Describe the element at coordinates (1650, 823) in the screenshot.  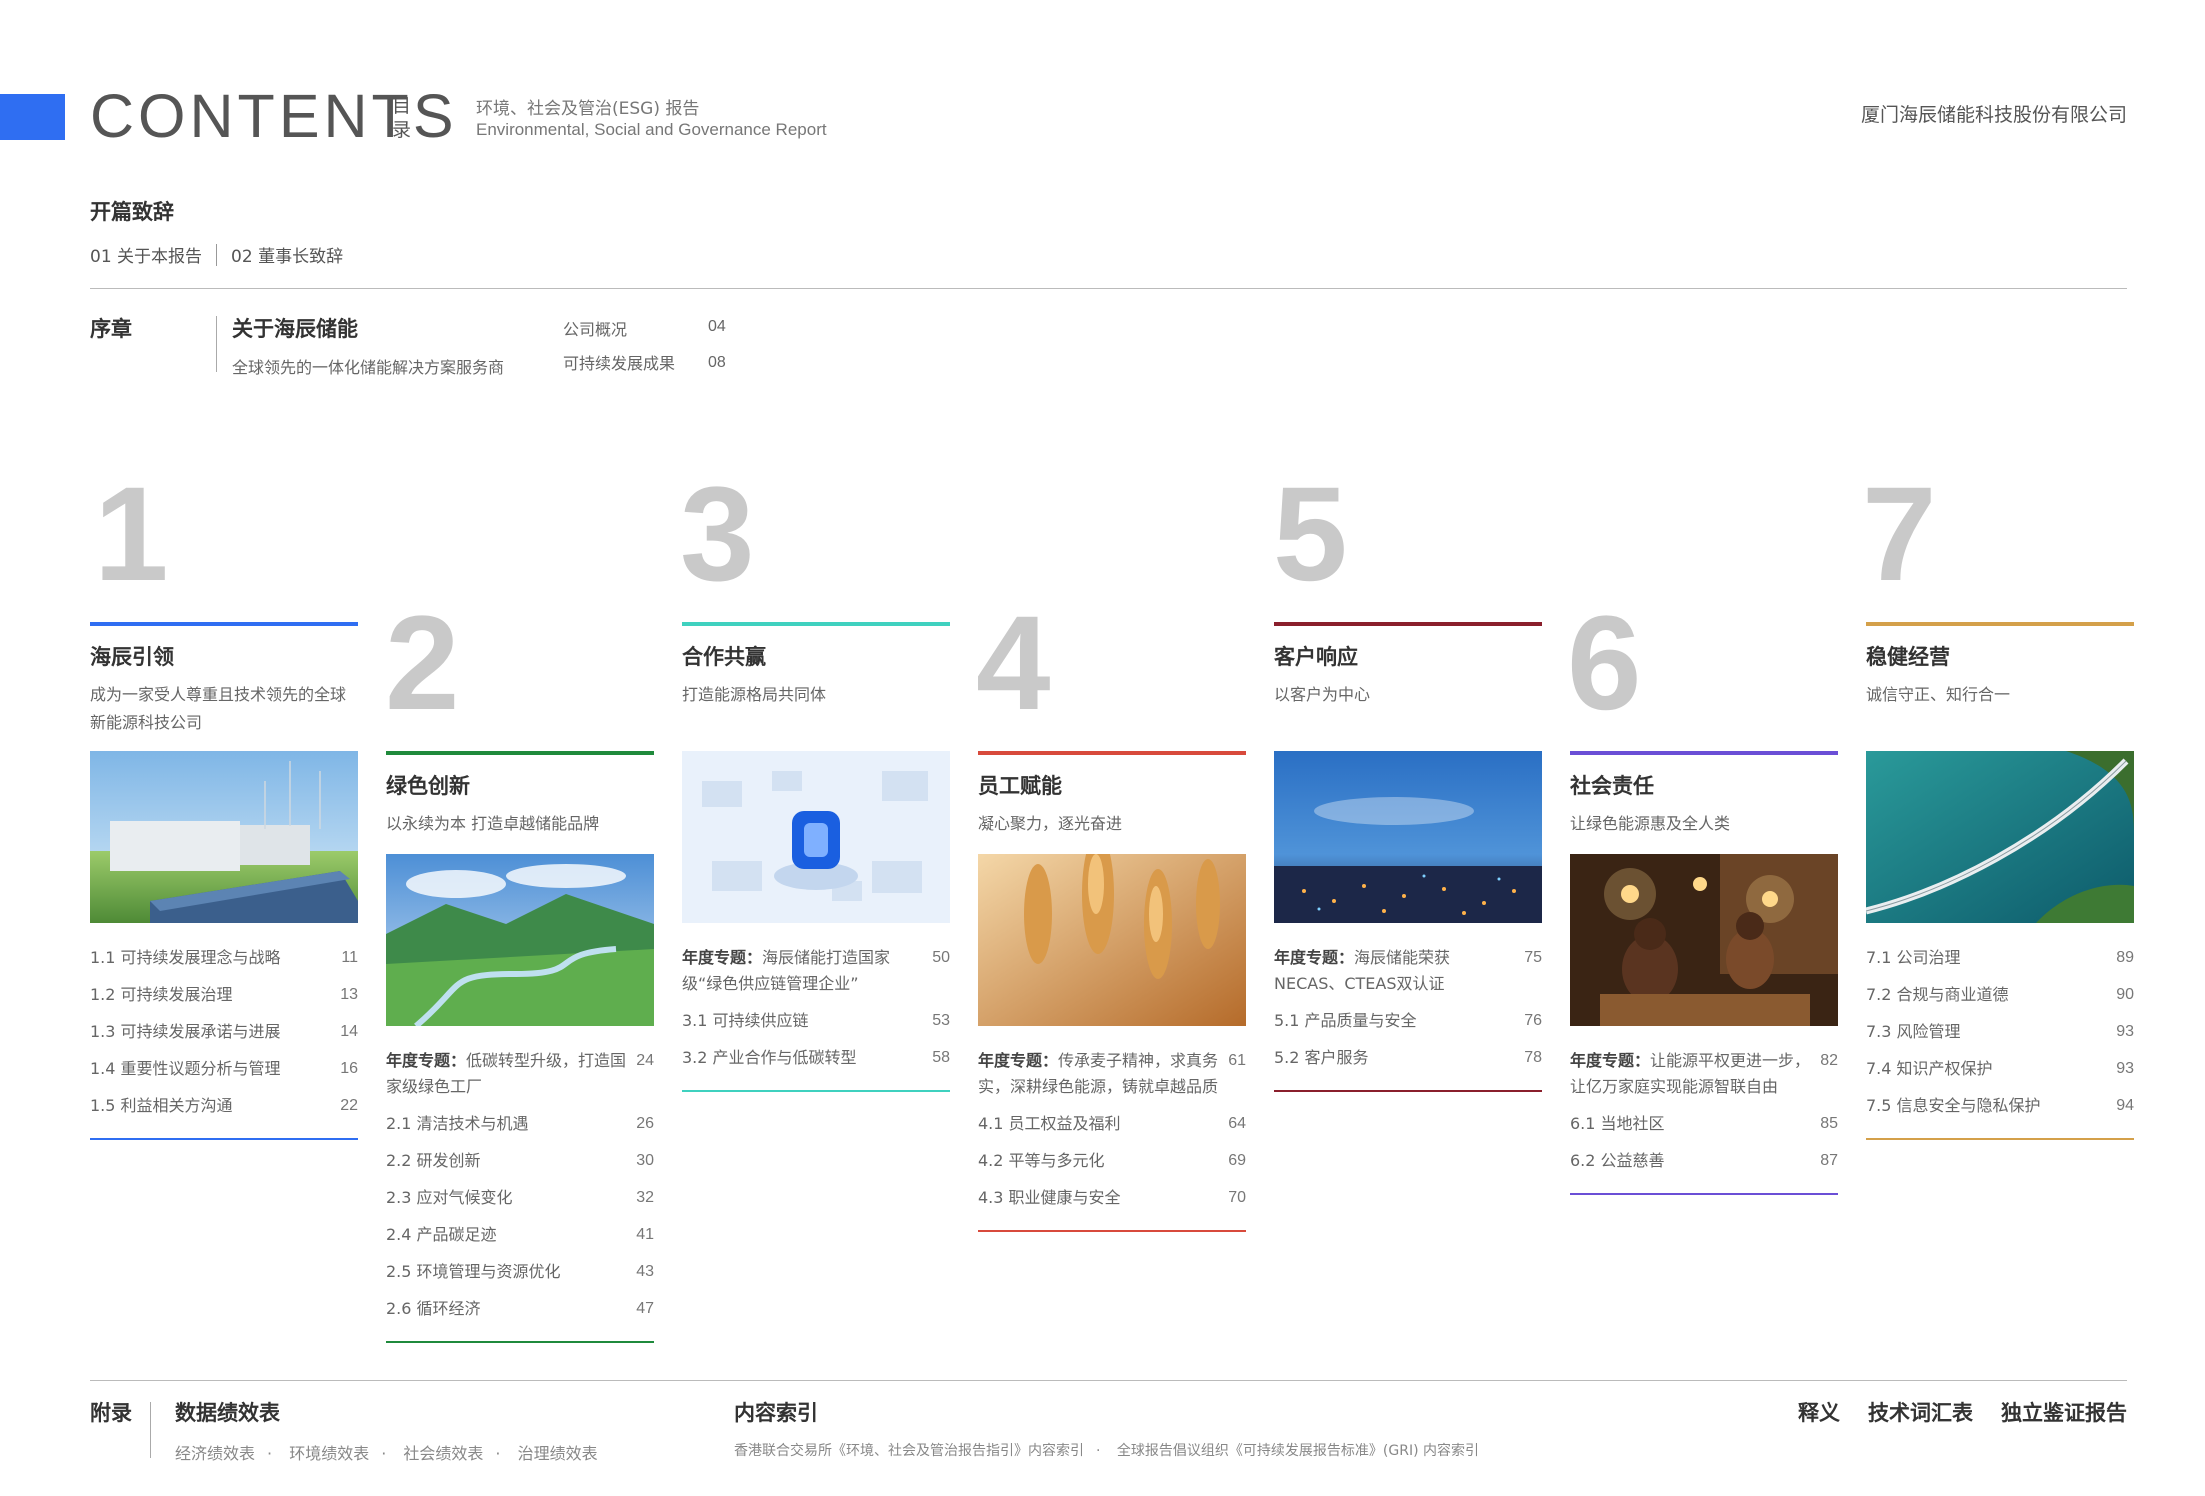
I see `section-subtitle: 让绿色能源惠及全人类` at that location.